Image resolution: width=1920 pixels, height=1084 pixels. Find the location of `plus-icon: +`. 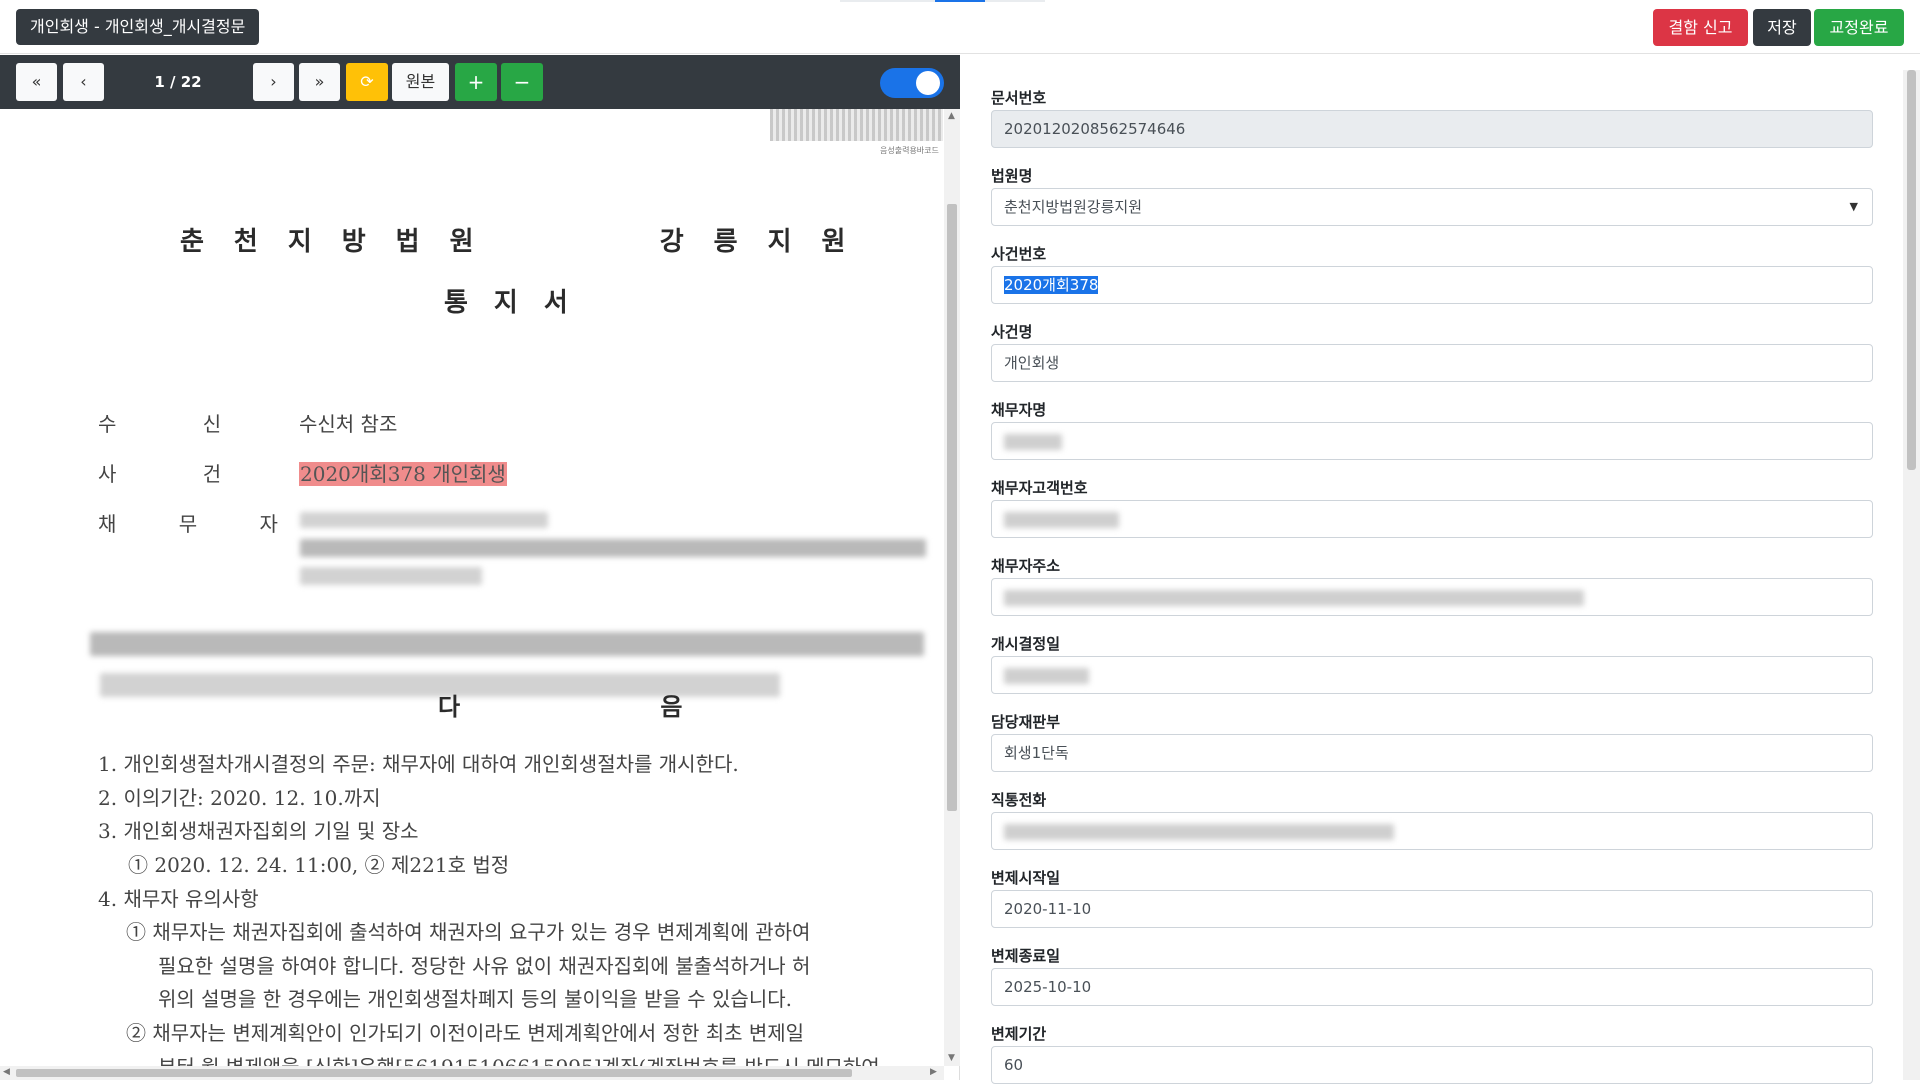

plus-icon: + is located at coordinates (476, 82).